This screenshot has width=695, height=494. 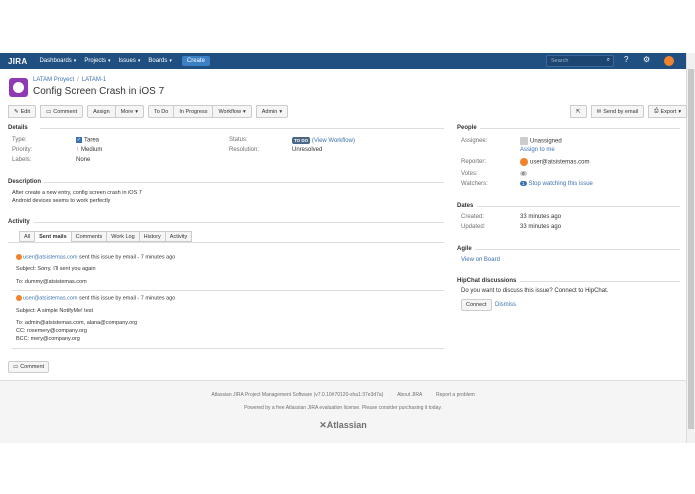 What do you see at coordinates (307, 150) in the screenshot?
I see `resolution-value: Unresolved` at bounding box center [307, 150].